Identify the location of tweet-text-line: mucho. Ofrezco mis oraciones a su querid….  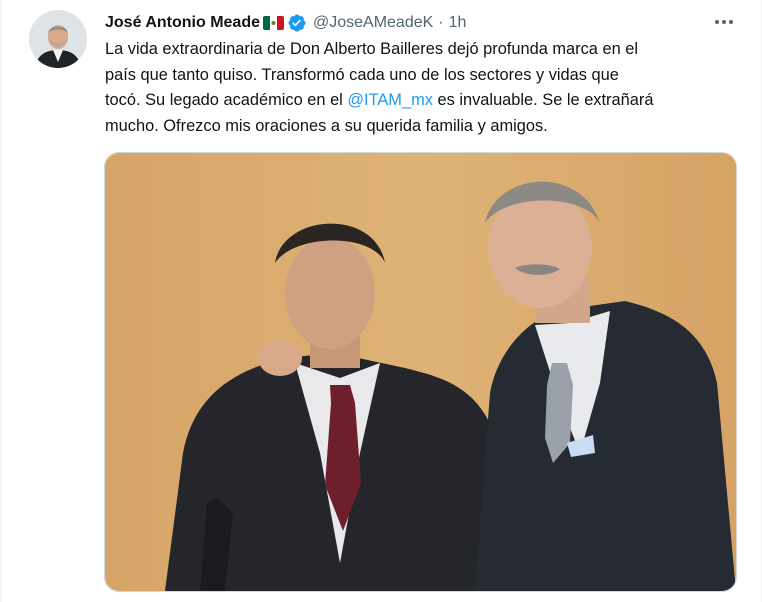
(326, 125).